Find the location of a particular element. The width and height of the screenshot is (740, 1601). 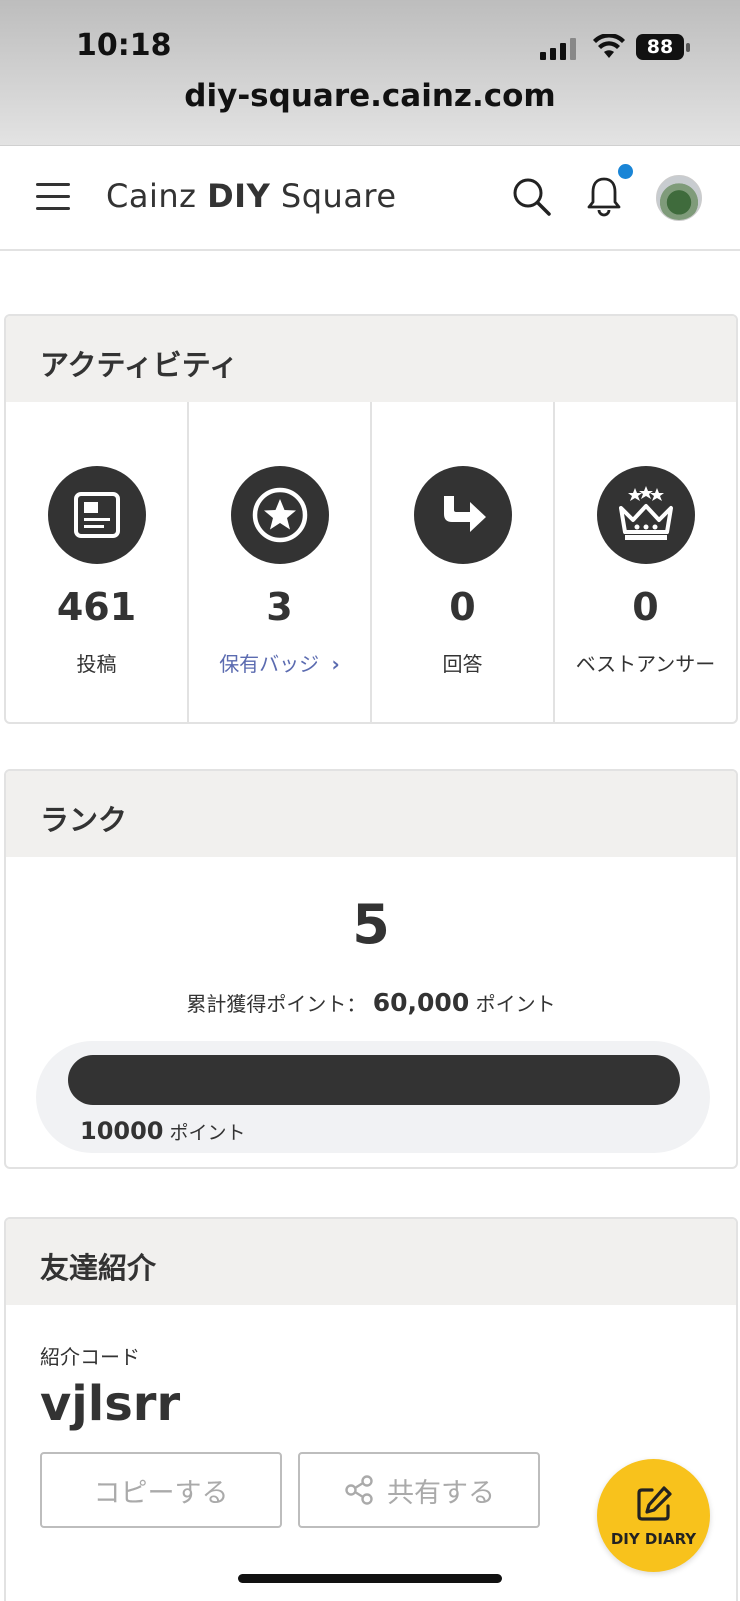

stat-label: 投稿 is located at coordinates (96, 664).